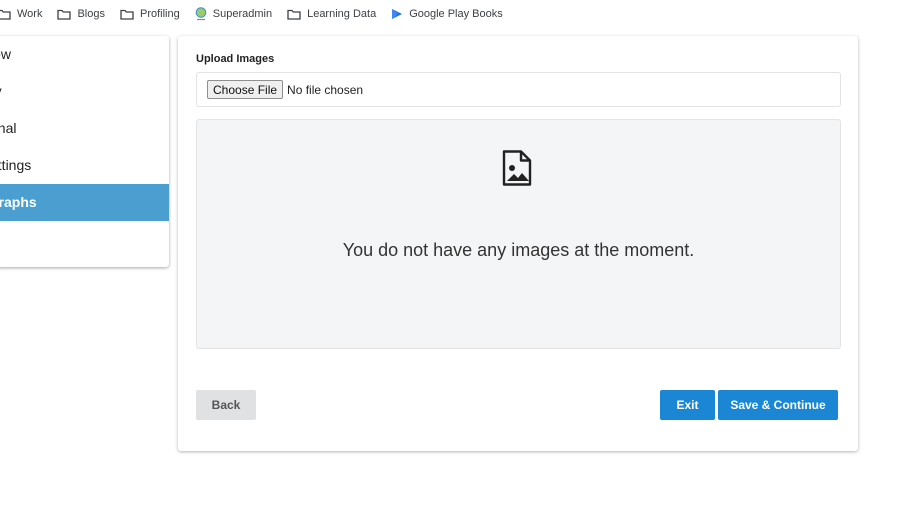 The height and width of the screenshot is (507, 900). Describe the element at coordinates (226, 405) in the screenshot. I see `back-button: Back` at that location.